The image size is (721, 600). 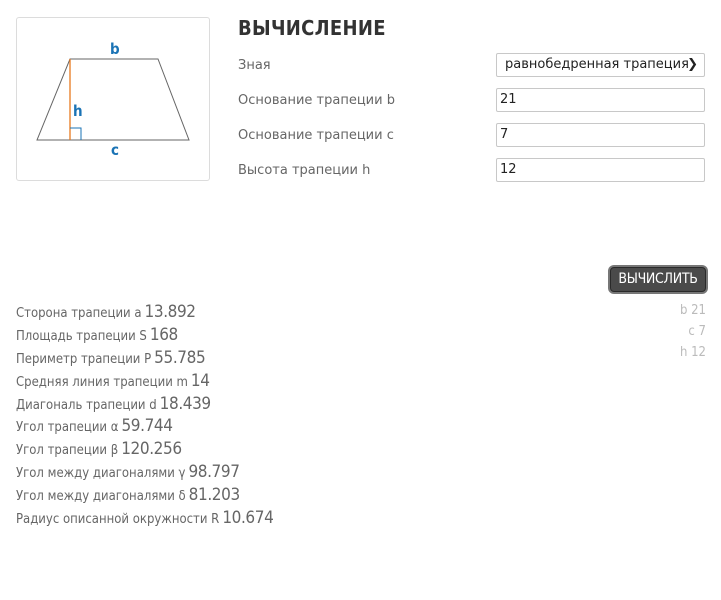 I want to click on base-c-label: Основание трапеции c, so click(x=316, y=135).